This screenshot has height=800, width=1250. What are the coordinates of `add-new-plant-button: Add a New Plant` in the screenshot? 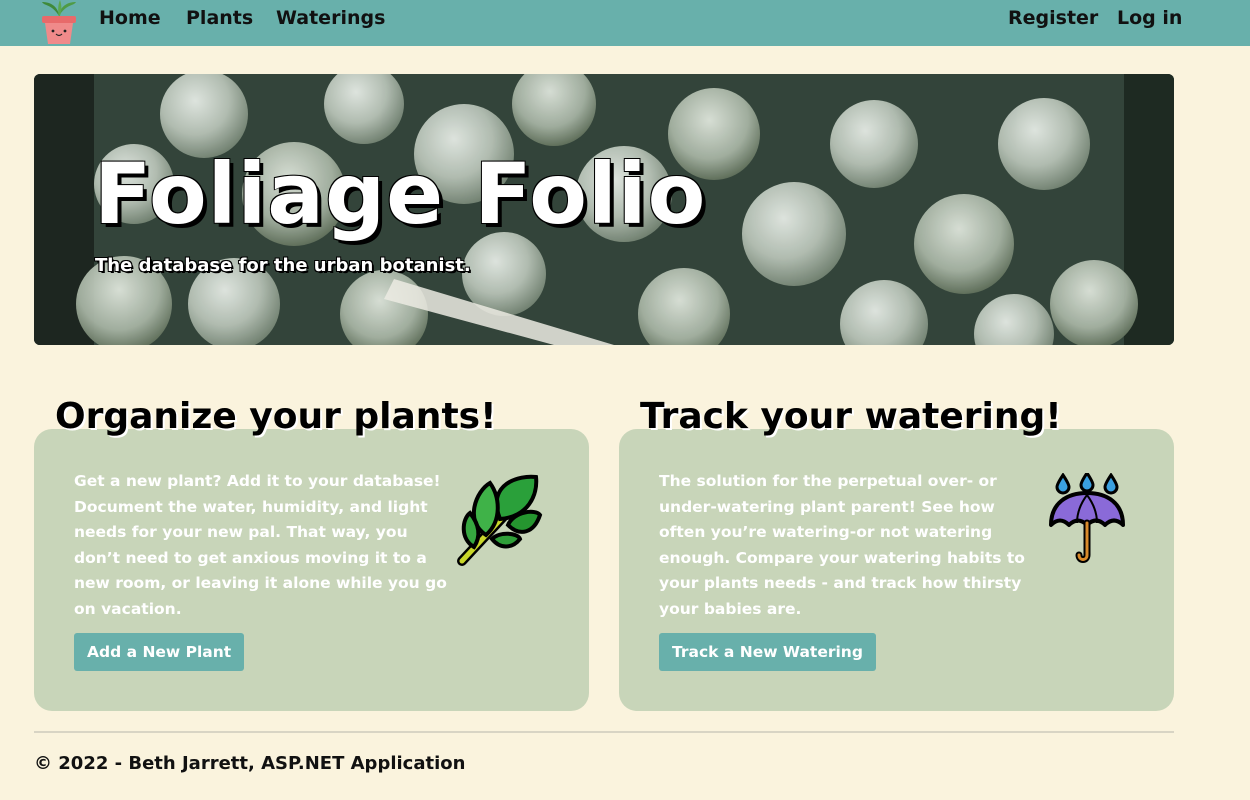 It's located at (159, 652).